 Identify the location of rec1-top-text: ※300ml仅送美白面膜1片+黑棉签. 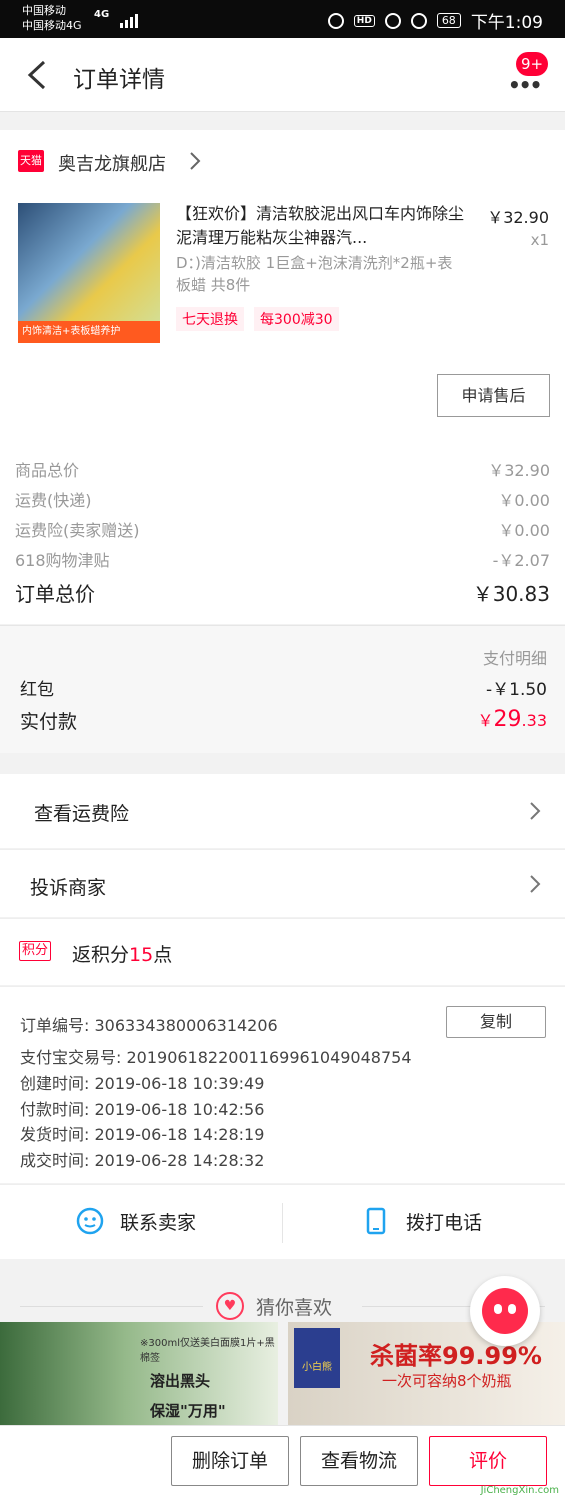
(207, 1351).